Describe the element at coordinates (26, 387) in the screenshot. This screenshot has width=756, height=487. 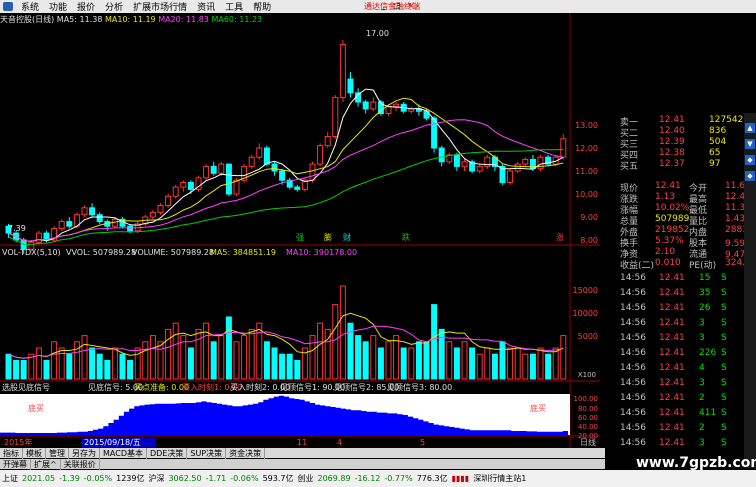
I see `indicator-label: 选股见底信号` at that location.